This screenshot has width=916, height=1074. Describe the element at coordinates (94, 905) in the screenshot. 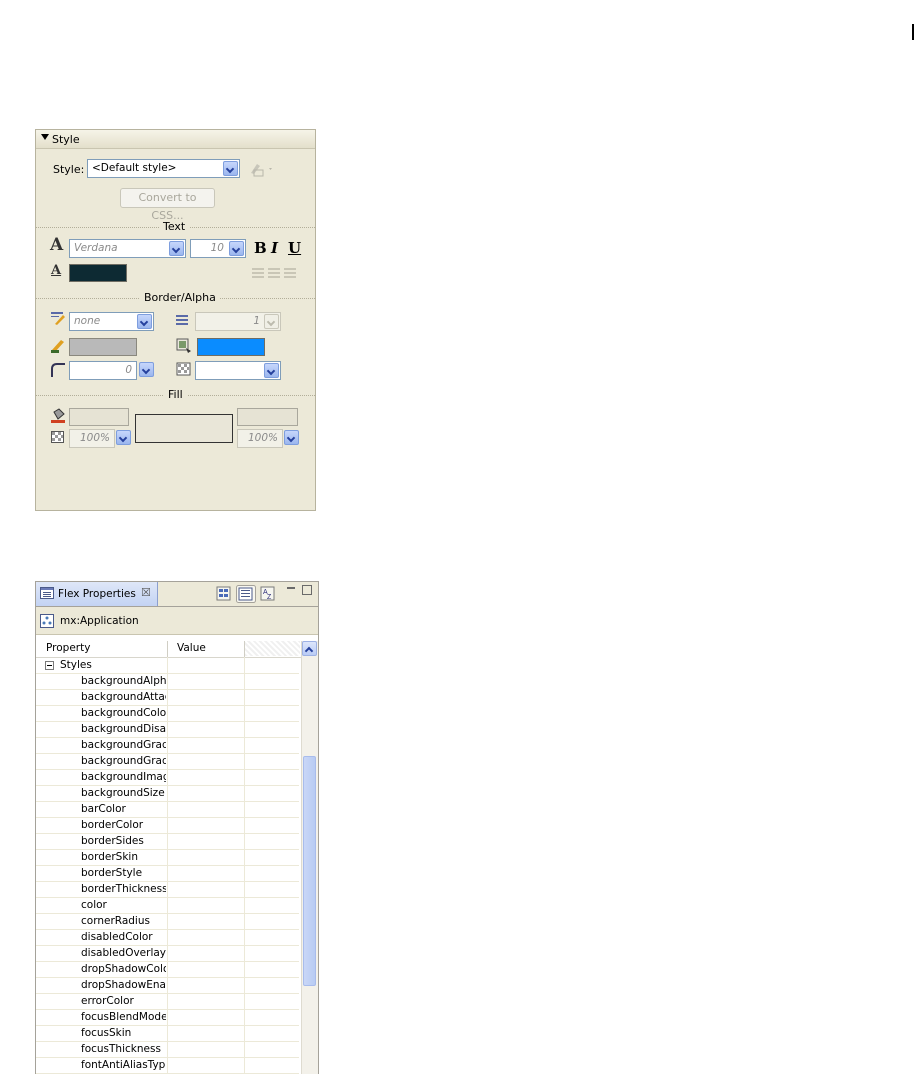

I see `property-name: color` at that location.